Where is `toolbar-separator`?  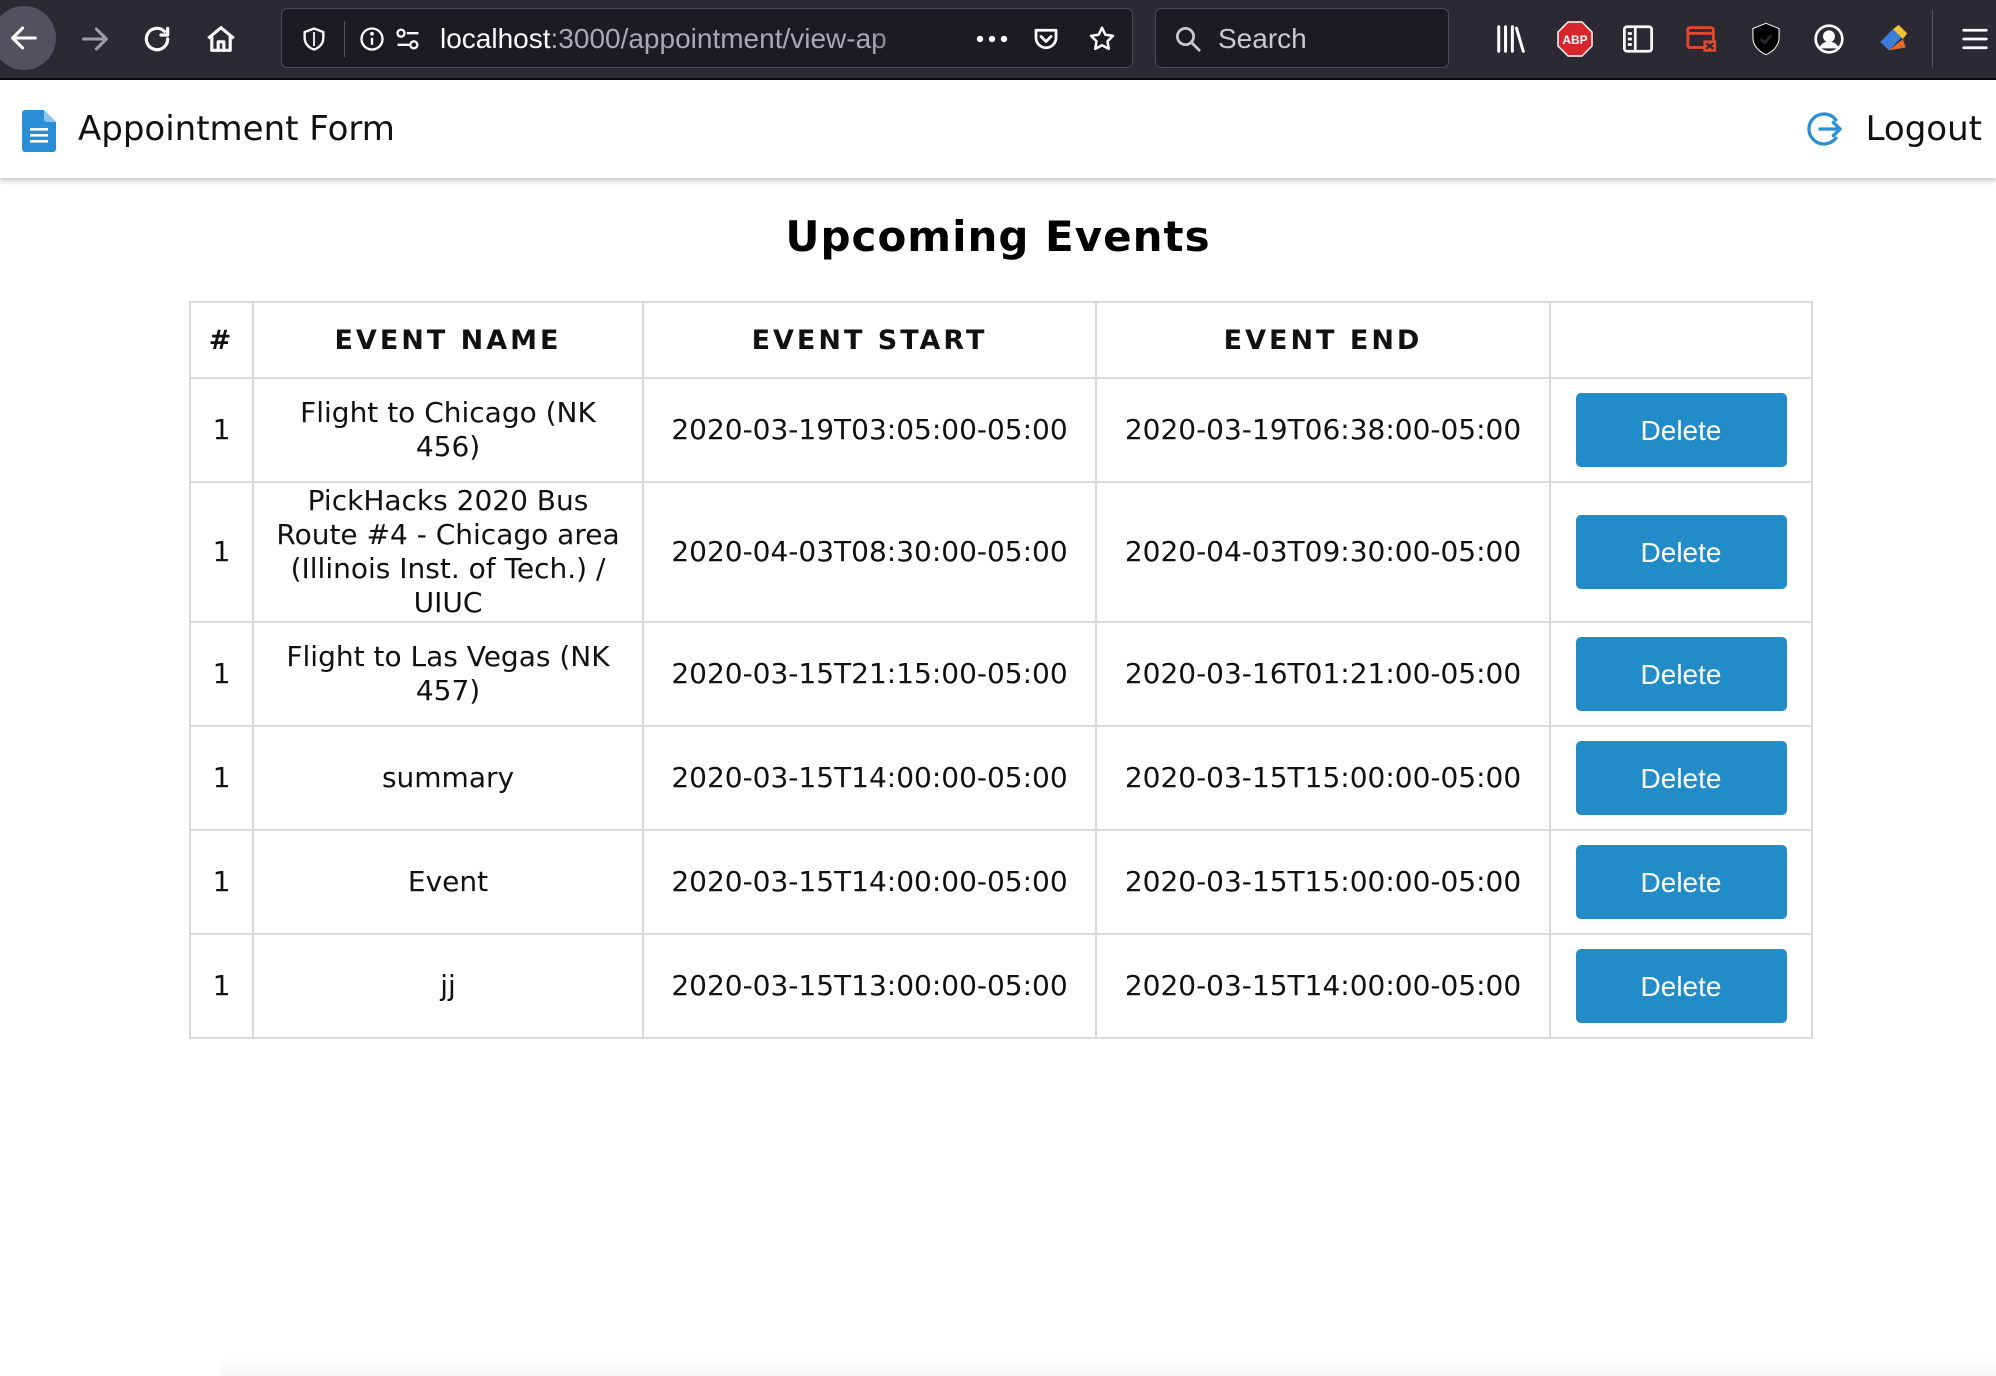 toolbar-separator is located at coordinates (1932, 39).